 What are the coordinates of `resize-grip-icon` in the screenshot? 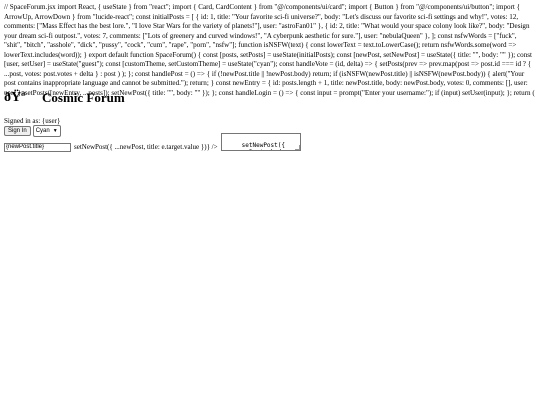 It's located at (297, 147).